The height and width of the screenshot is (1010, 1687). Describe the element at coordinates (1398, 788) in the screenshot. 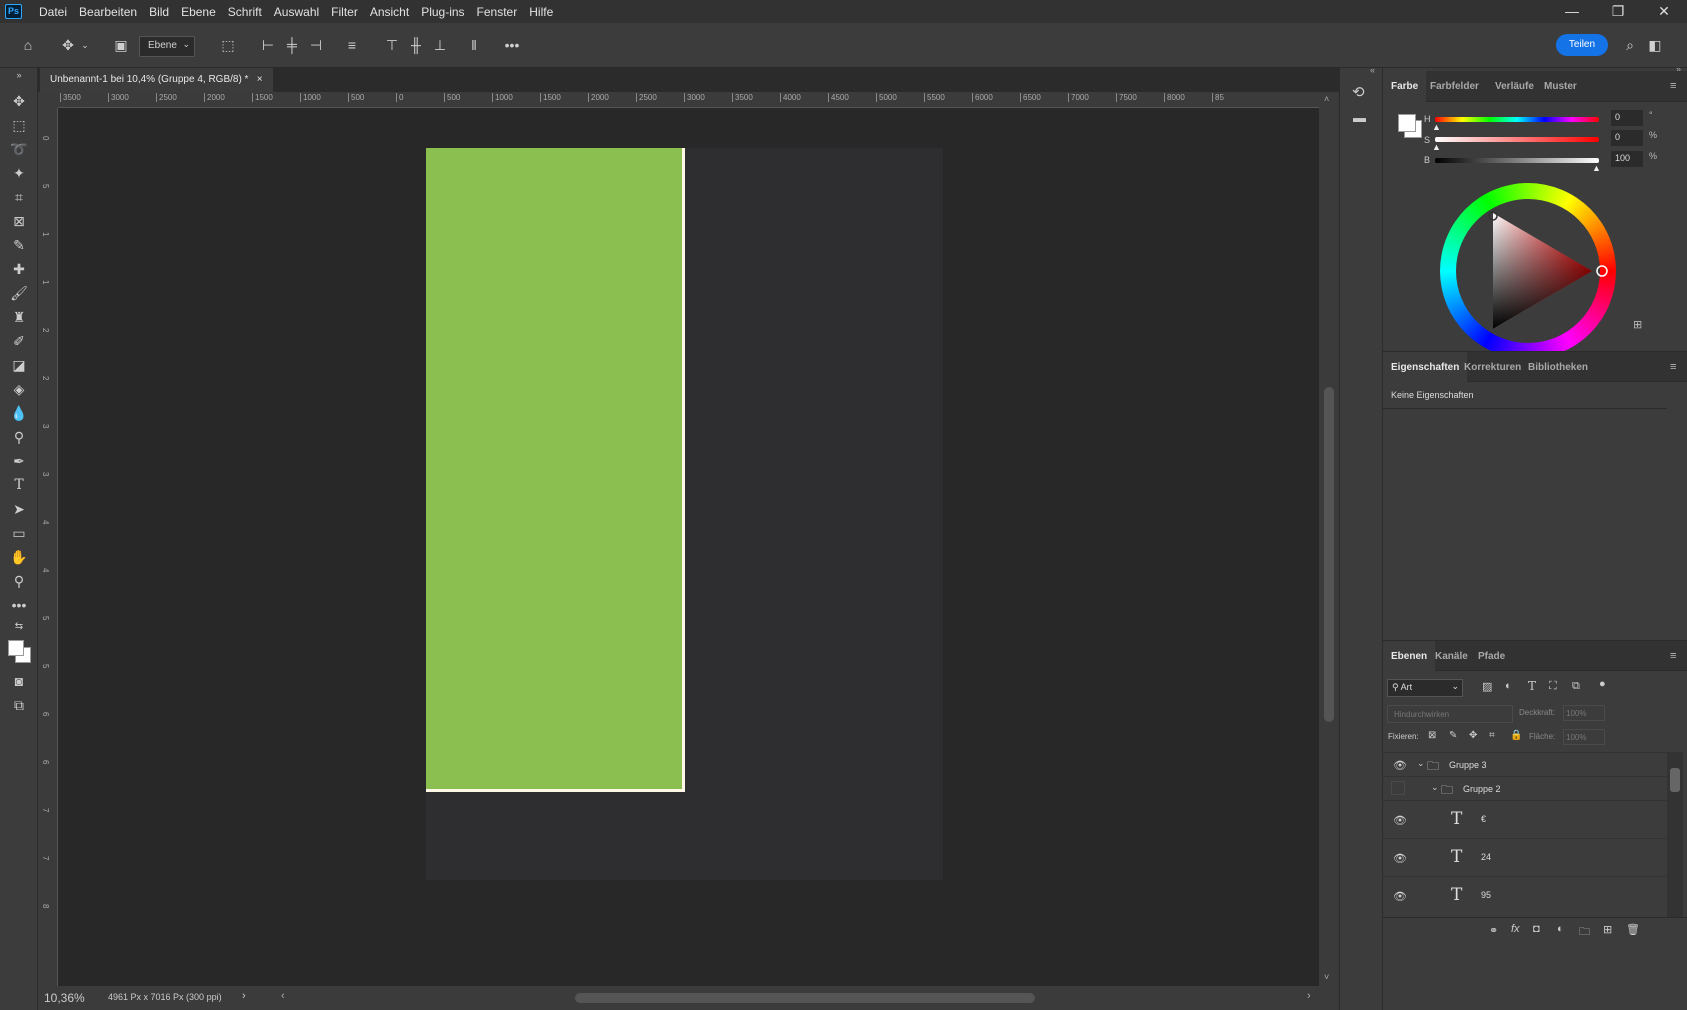

I see `visibility-toggle-off` at that location.